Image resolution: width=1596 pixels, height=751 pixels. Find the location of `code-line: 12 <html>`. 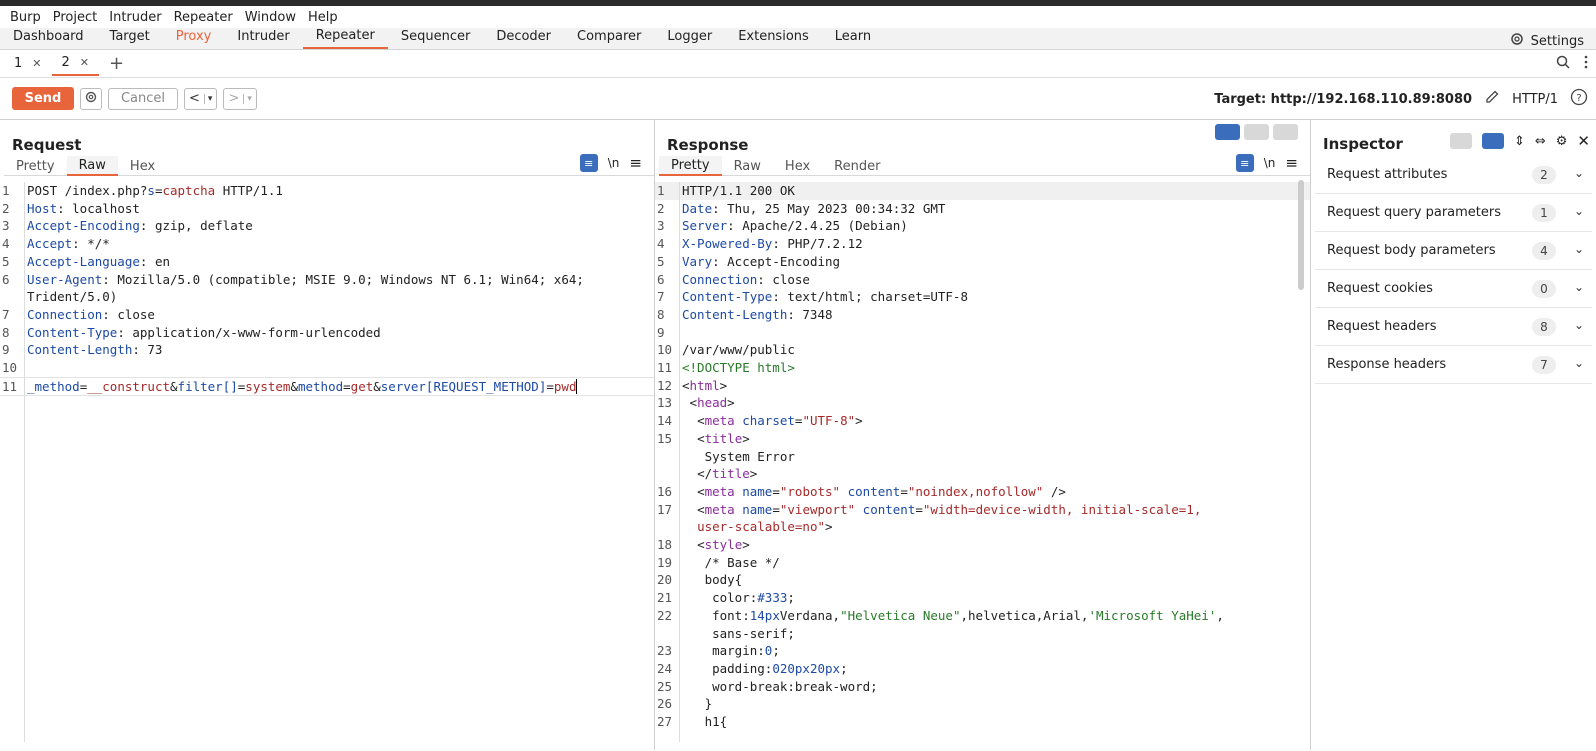

code-line: 12 <html> is located at coordinates (982, 386).